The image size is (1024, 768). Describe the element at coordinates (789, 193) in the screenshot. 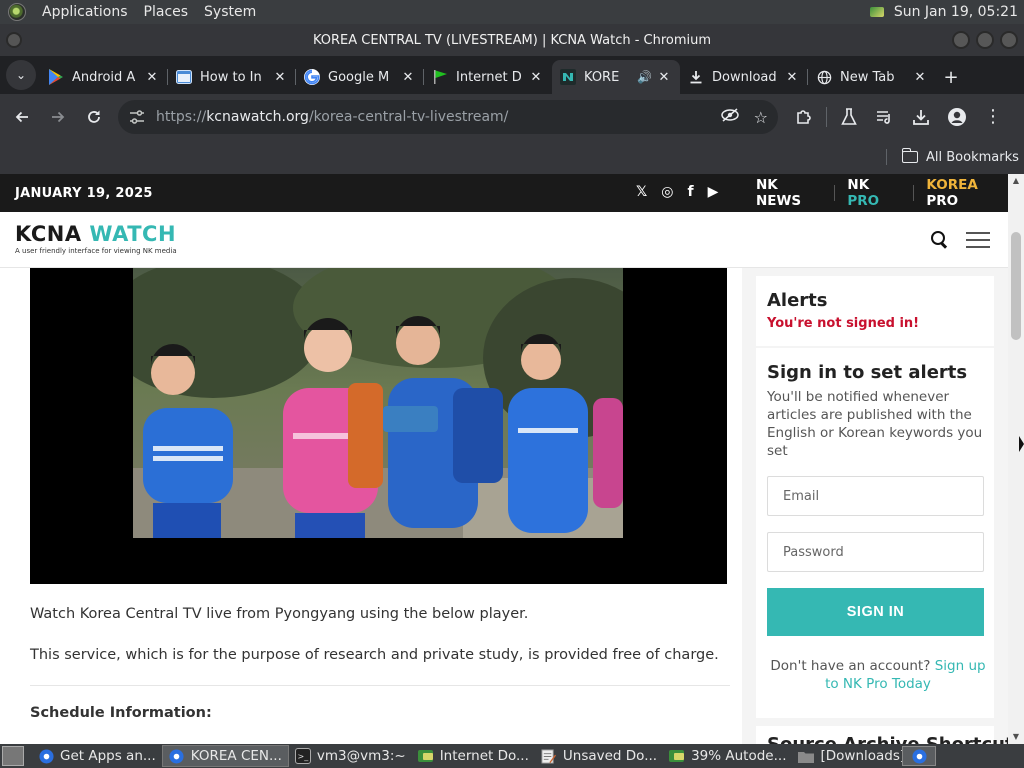

I see `nk-news-link: NK NEWS` at that location.